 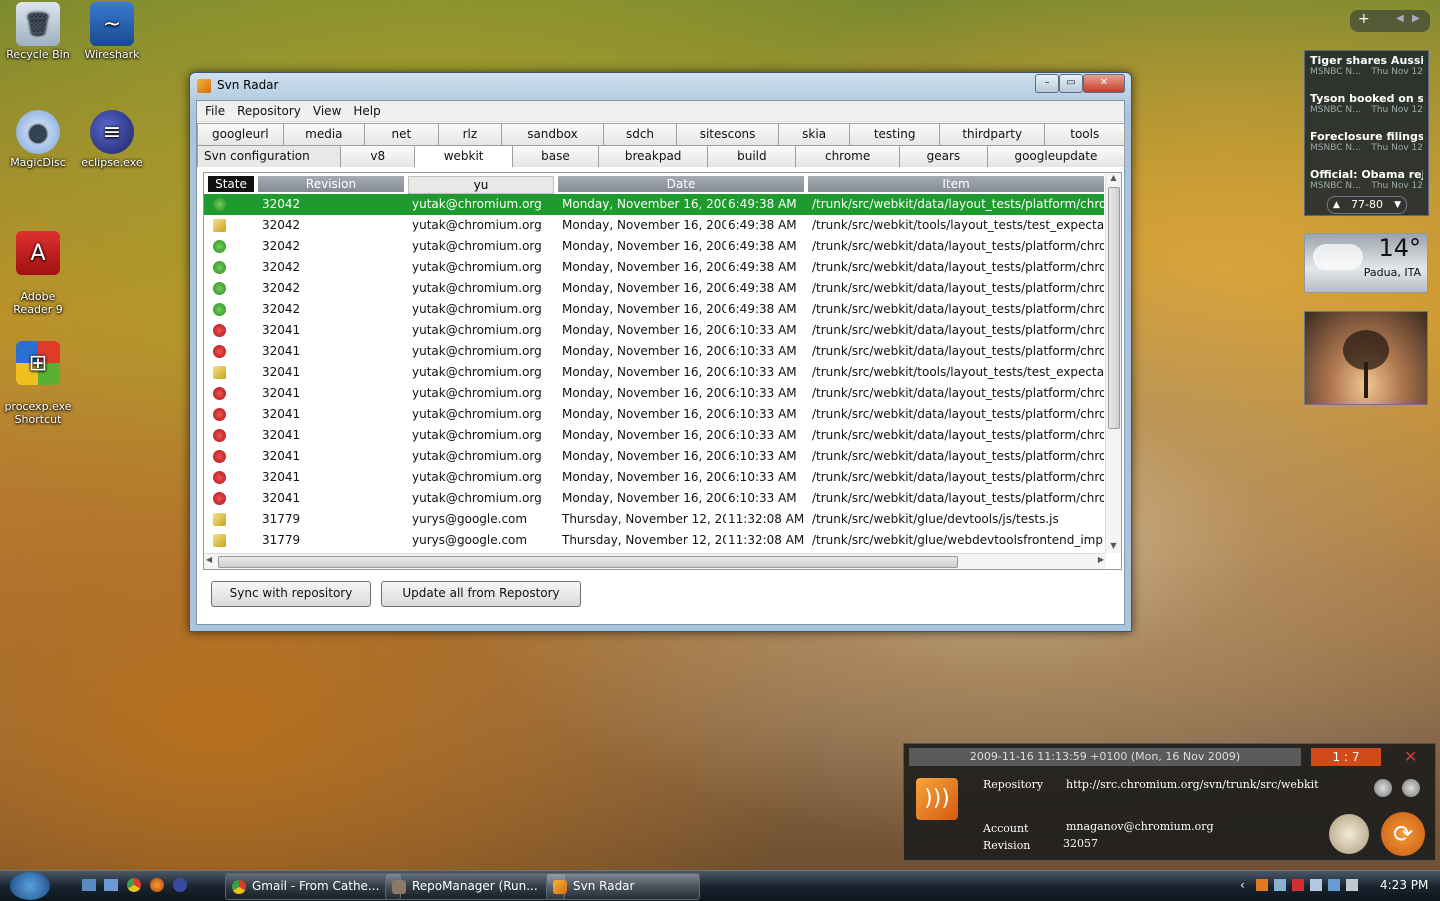 What do you see at coordinates (1336, 205) in the screenshot?
I see `news-prev-icon: ▲` at bounding box center [1336, 205].